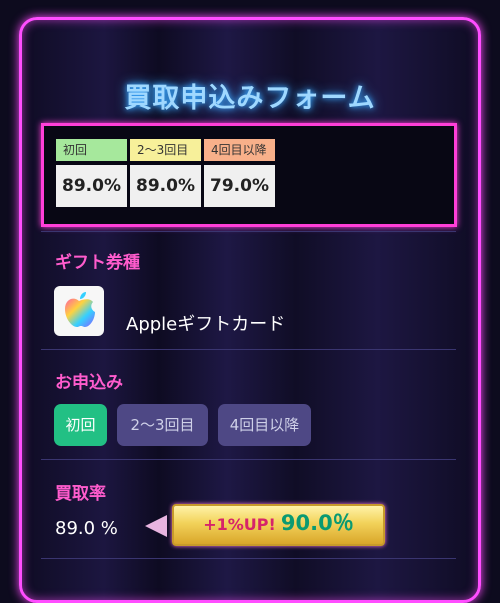 The width and height of the screenshot is (500, 603). Describe the element at coordinates (80, 425) in the screenshot. I see `option-first-time-button: 初回` at that location.